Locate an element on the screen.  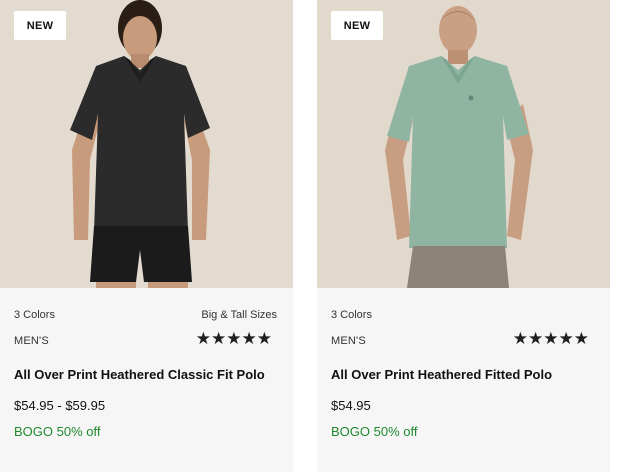
product-price: $54.95 - $59.95 is located at coordinates (60, 405).